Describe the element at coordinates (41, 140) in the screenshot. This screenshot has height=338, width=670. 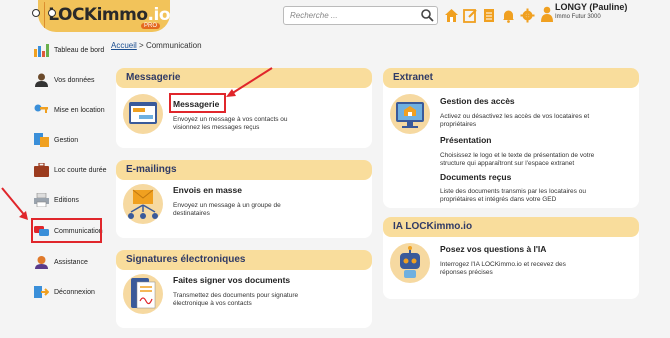
I see `management-icon` at that location.